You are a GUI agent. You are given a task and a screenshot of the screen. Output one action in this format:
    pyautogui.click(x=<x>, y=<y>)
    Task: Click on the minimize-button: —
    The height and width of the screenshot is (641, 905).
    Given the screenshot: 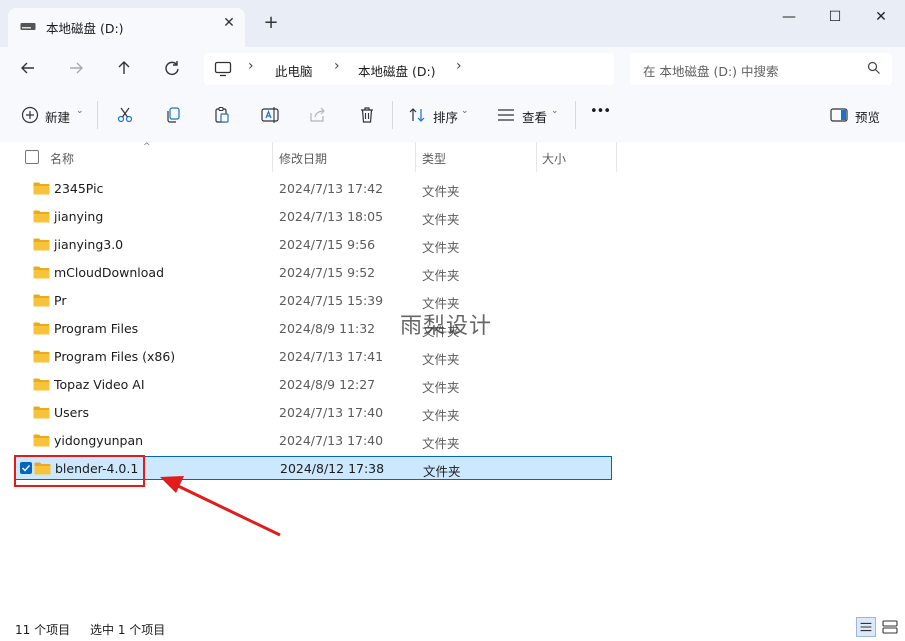 What is the action you would take?
    pyautogui.click(x=789, y=17)
    